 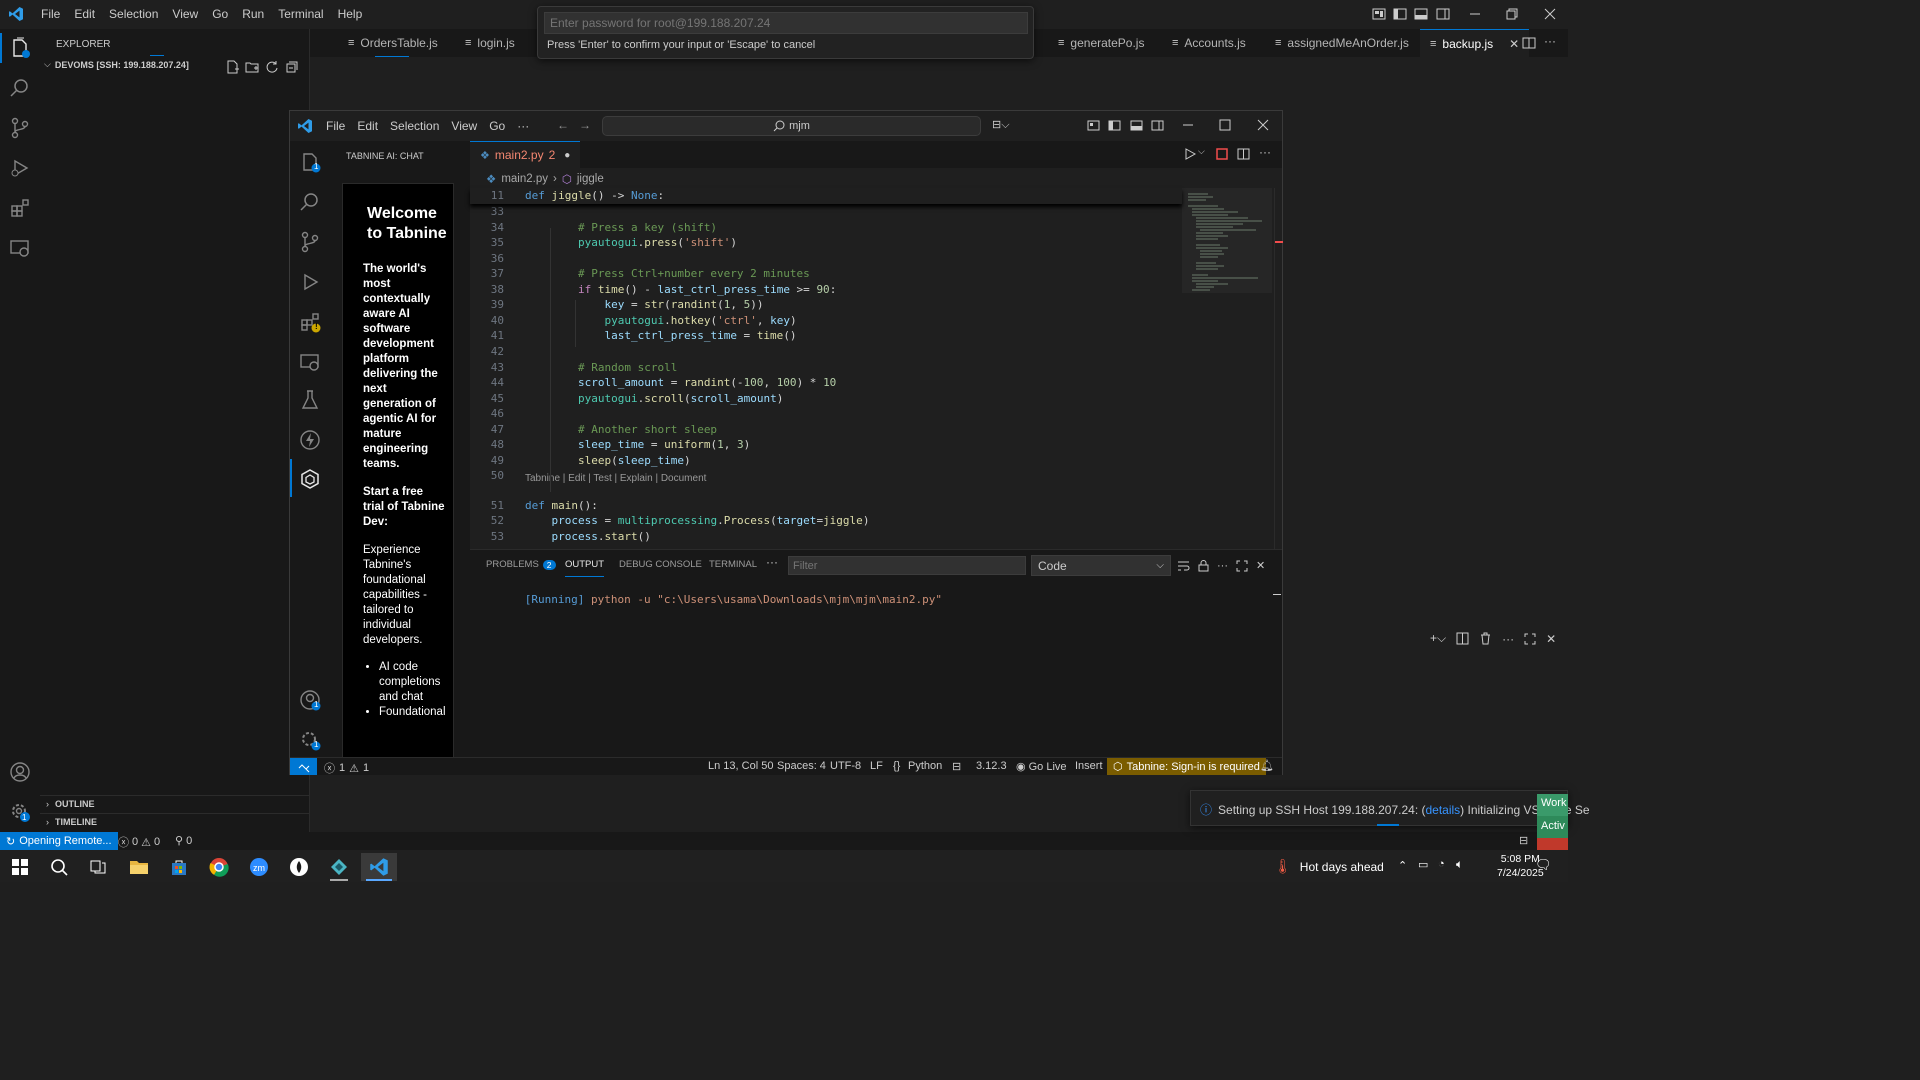 I want to click on lock-icon, so click(x=1203, y=565).